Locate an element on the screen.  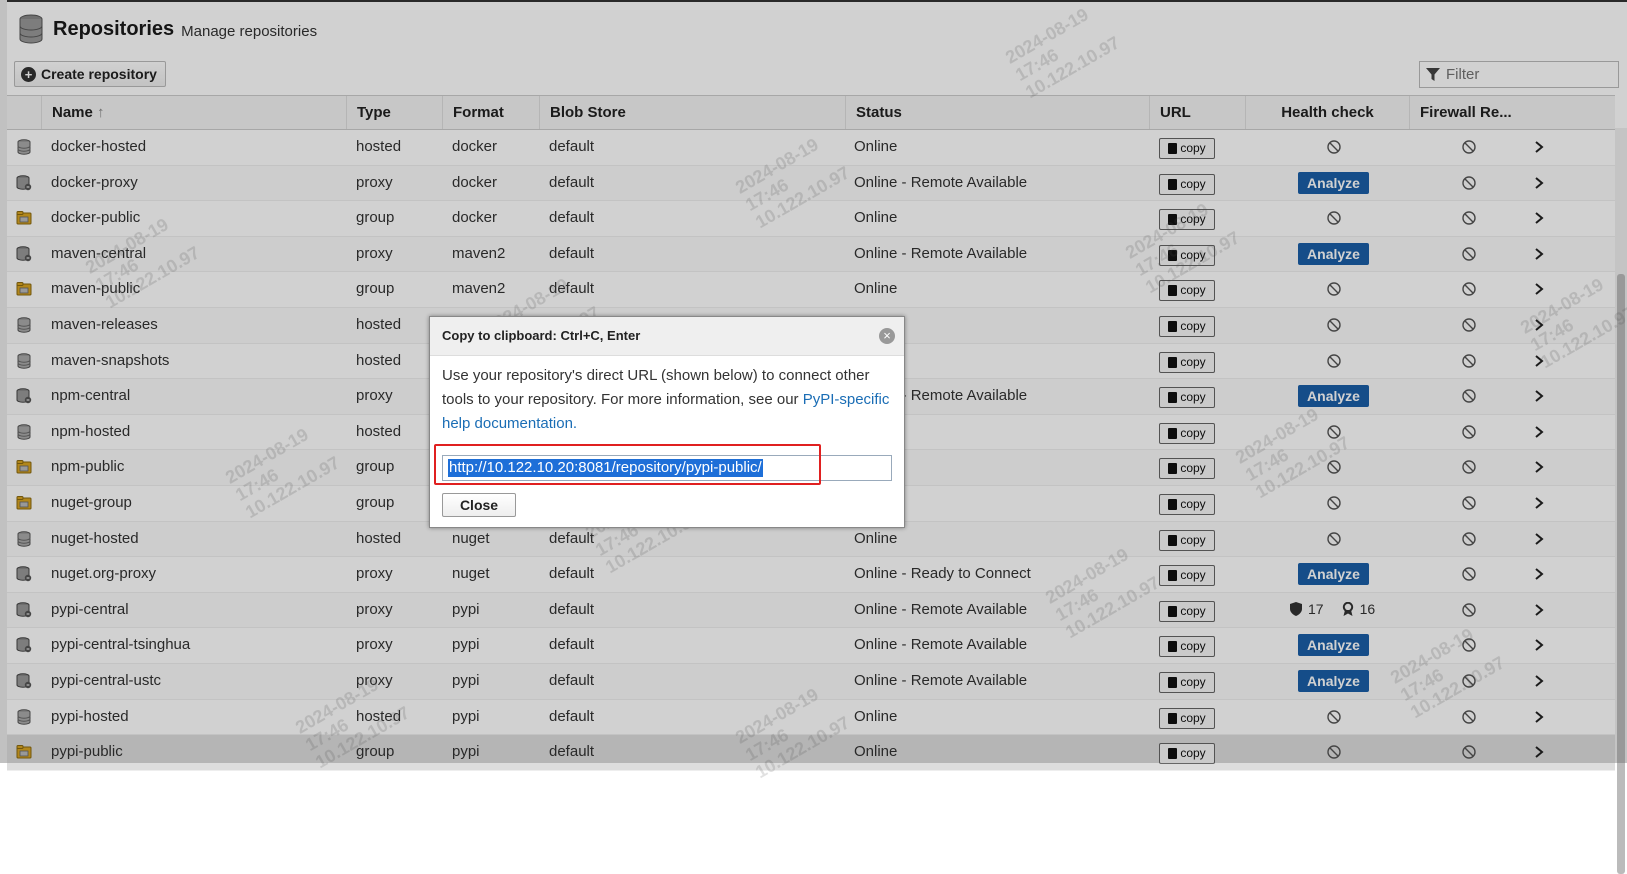
highlight-annotation-box is located at coordinates (627, 464).